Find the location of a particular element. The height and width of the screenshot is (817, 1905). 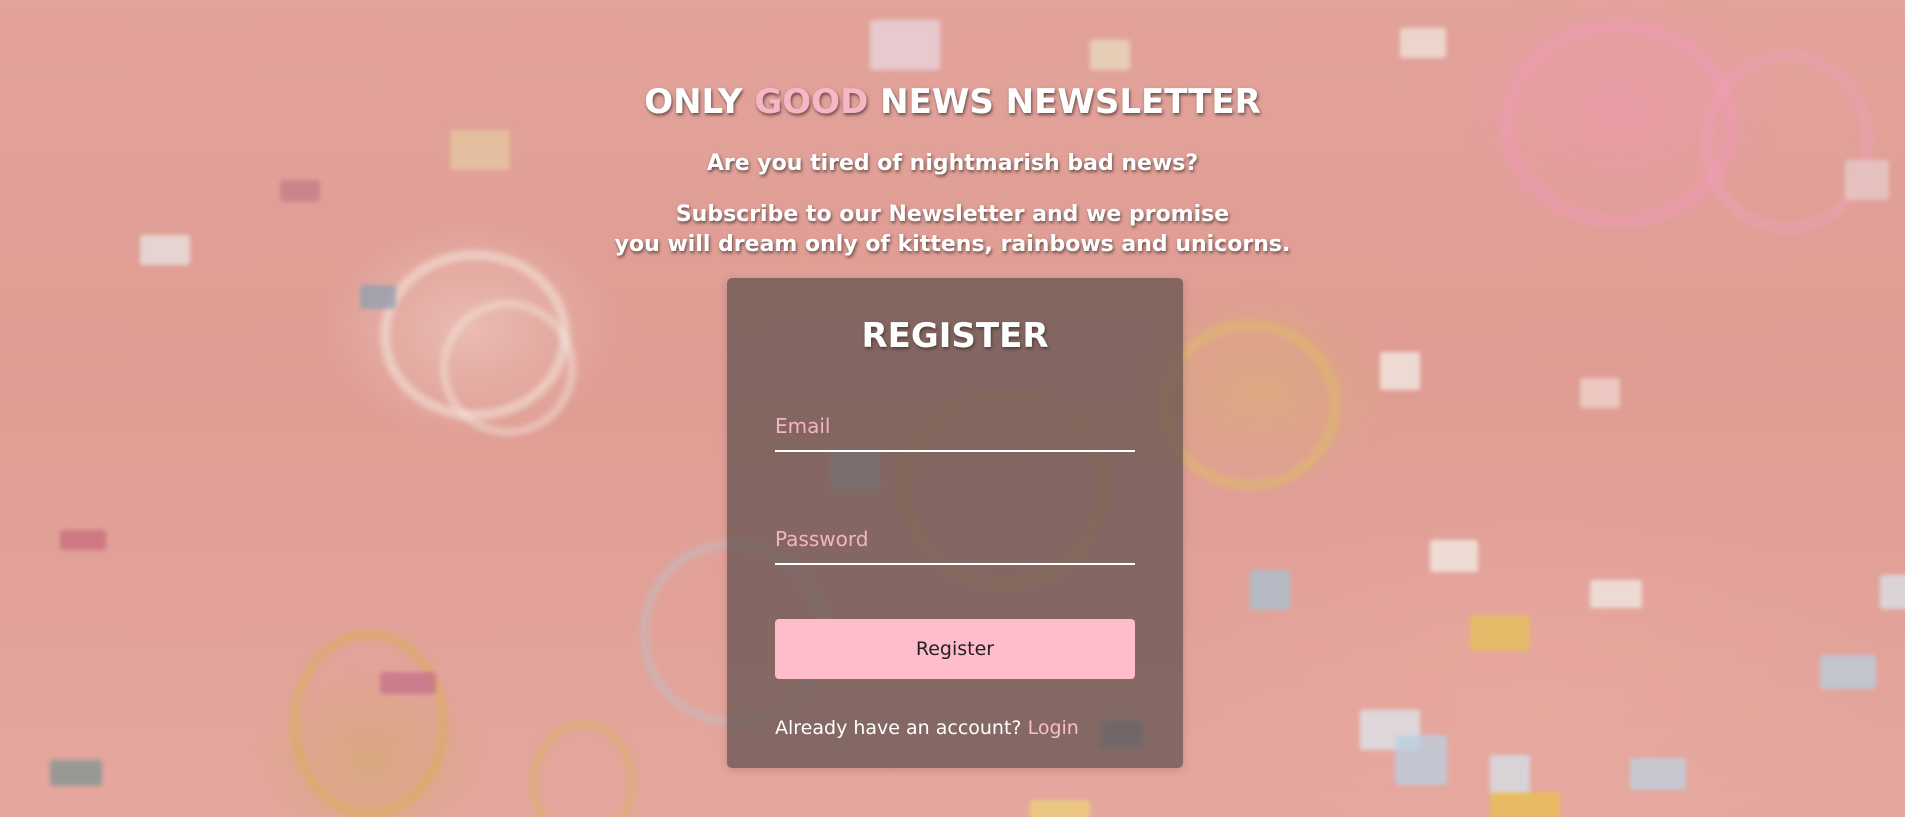

account-prompt-text: Already have an account? is located at coordinates (901, 728).